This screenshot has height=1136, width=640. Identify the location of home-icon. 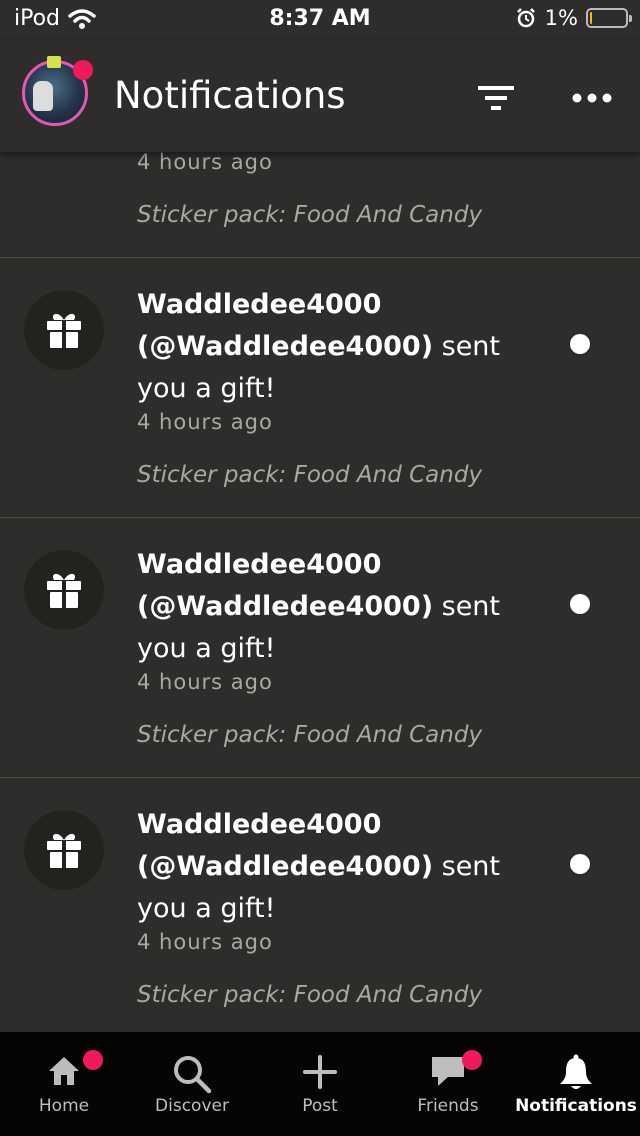
(64, 1071).